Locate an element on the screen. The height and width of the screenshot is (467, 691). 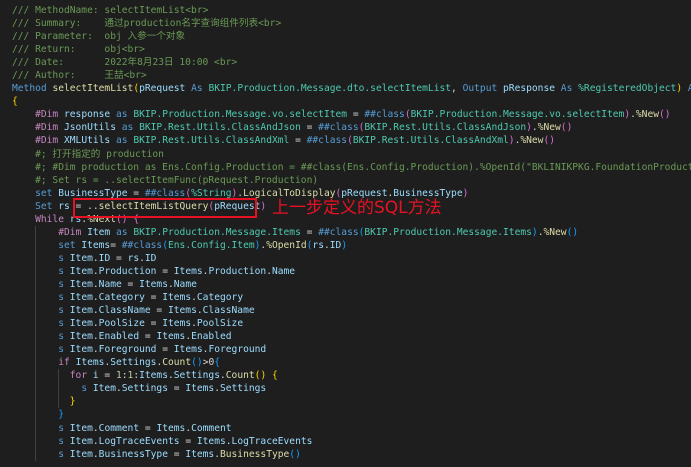
code-token: selectItemListQuery is located at coordinates (153, 206).